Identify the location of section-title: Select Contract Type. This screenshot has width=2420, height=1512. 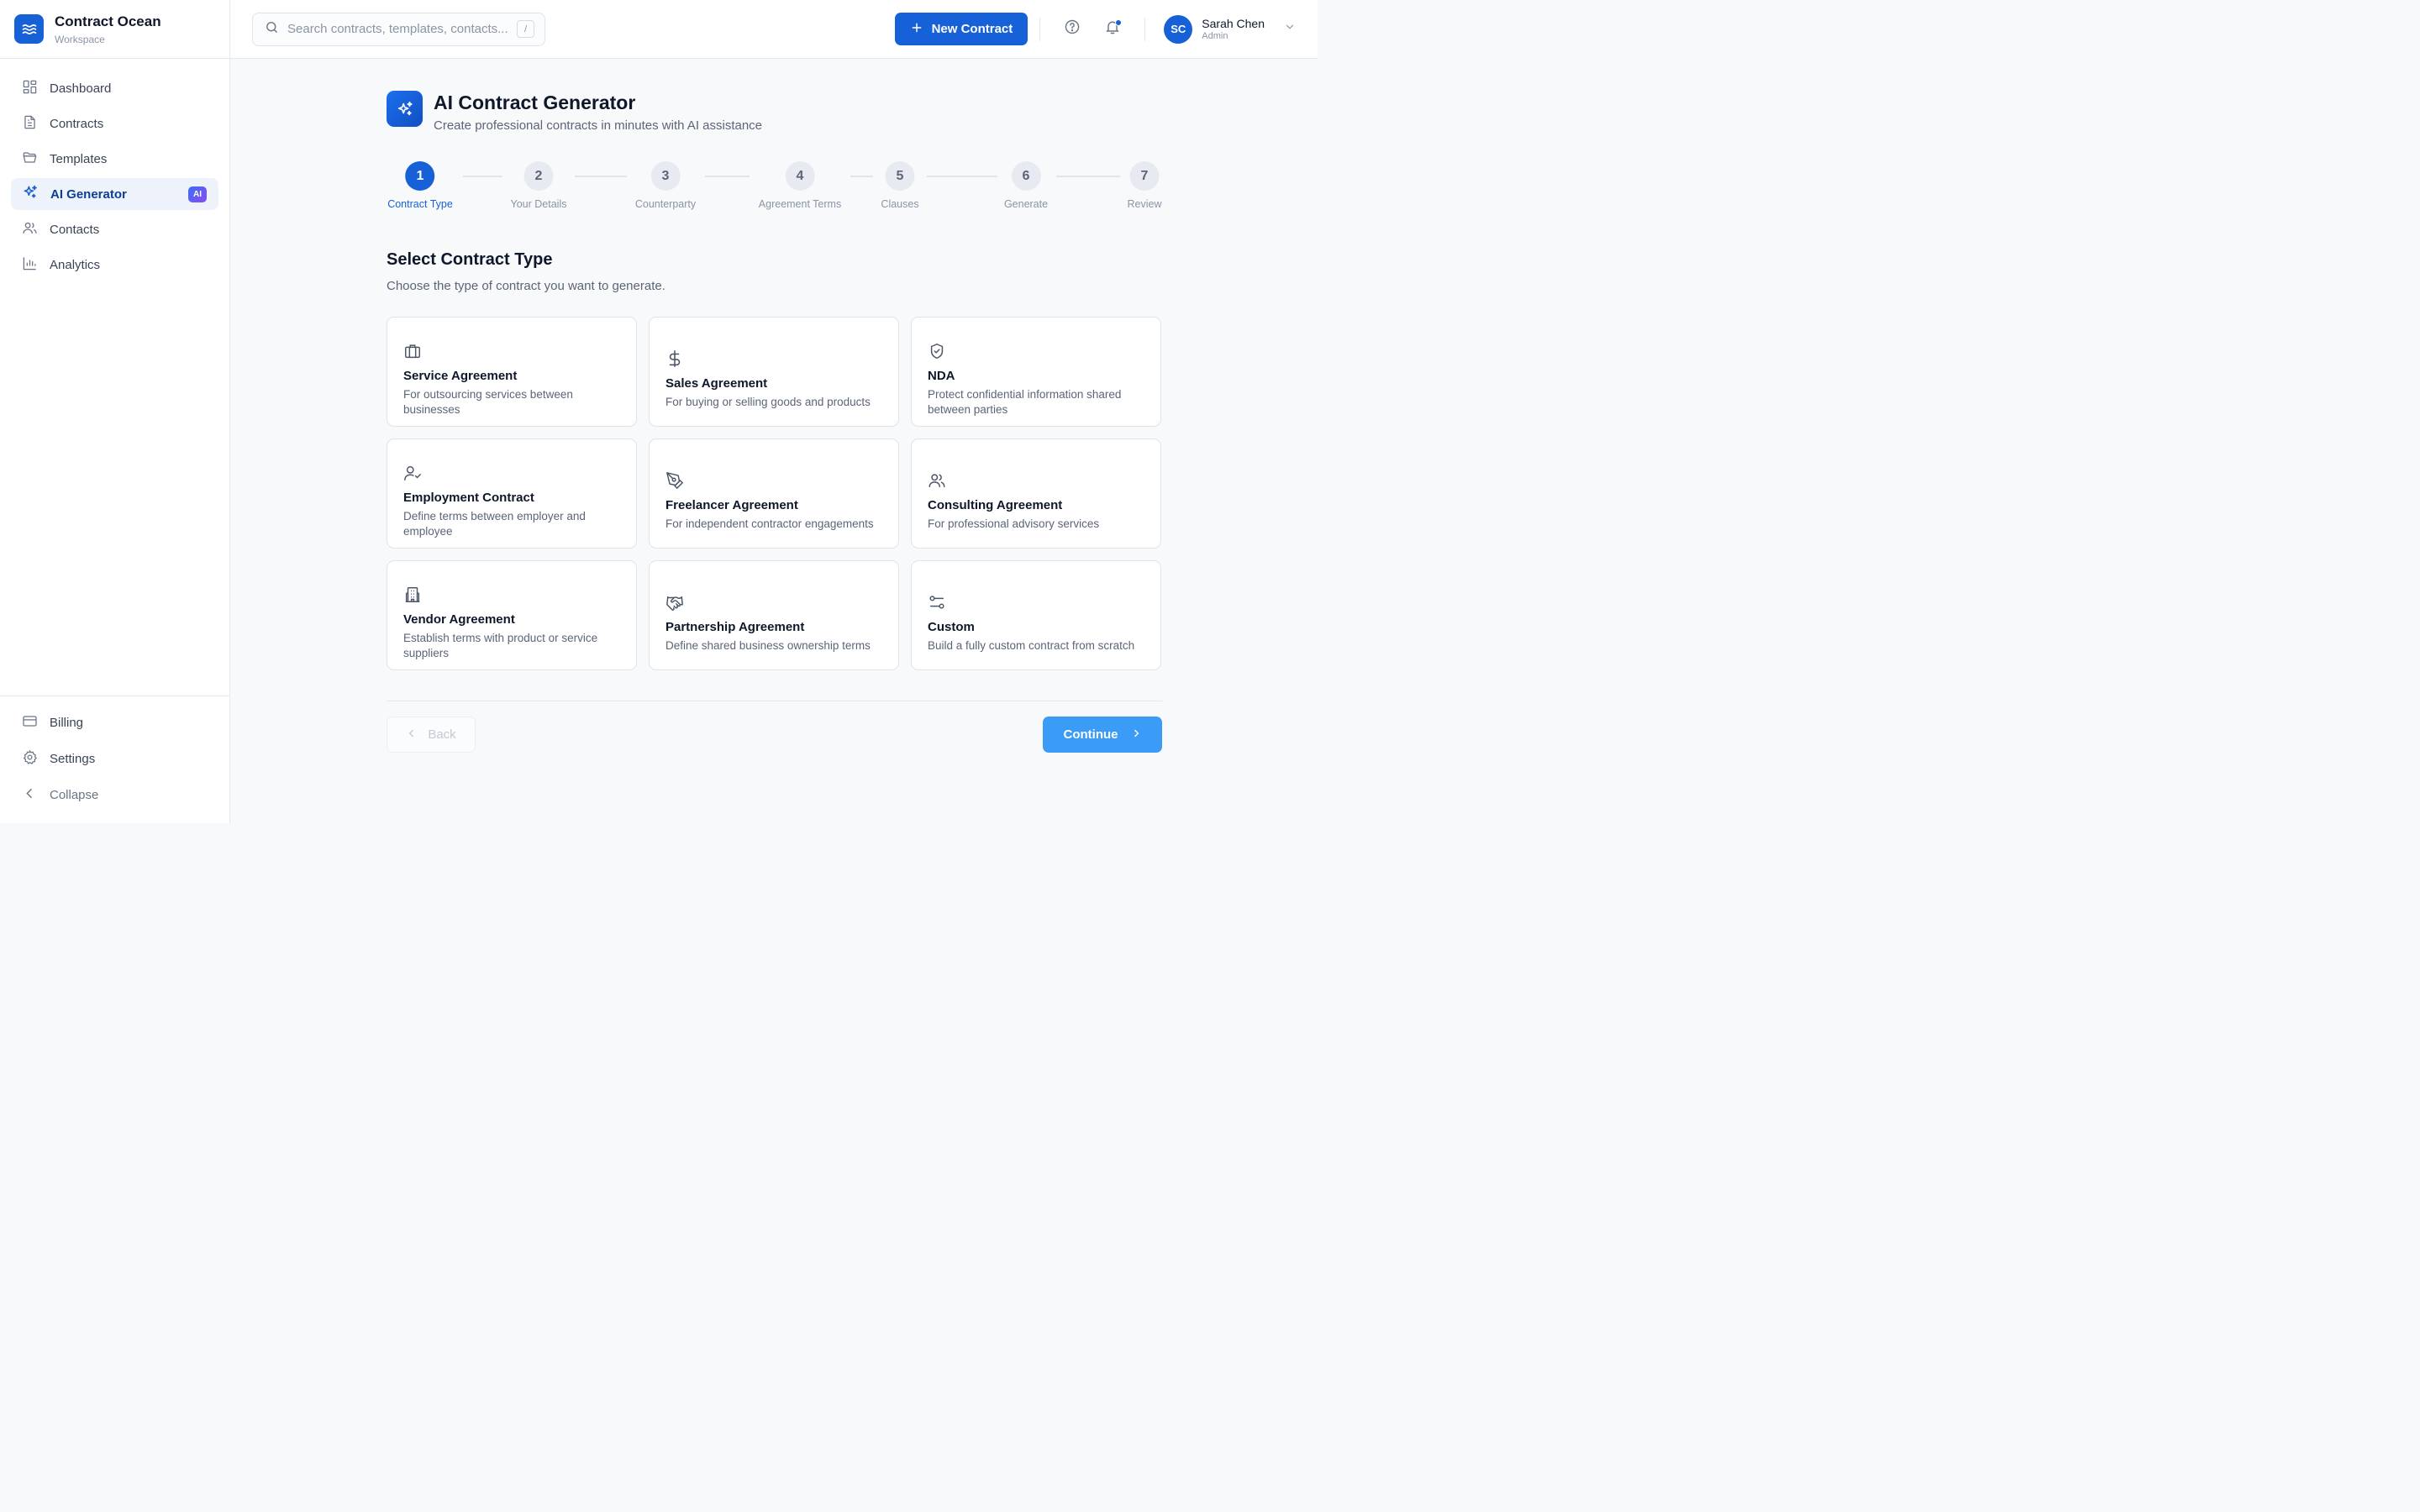
(470, 259).